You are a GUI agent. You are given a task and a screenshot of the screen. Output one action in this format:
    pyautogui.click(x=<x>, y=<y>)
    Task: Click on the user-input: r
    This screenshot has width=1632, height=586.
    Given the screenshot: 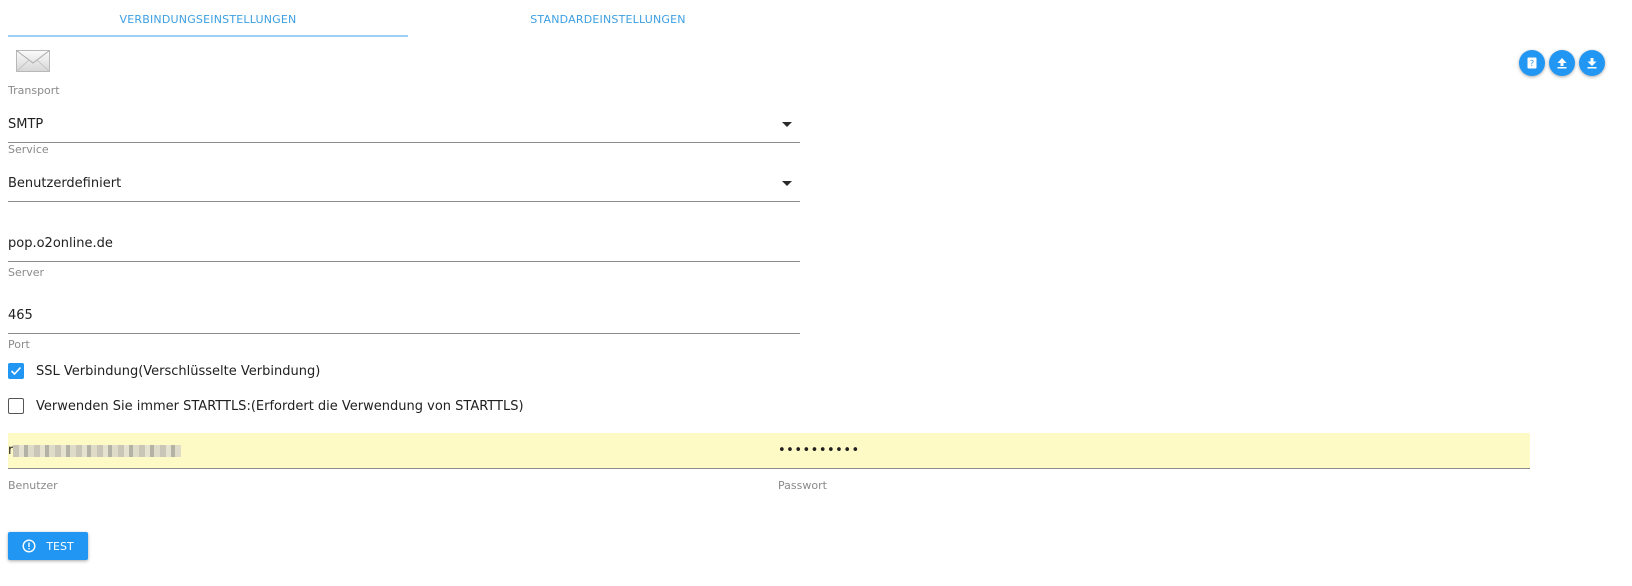 What is the action you would take?
    pyautogui.click(x=404, y=451)
    